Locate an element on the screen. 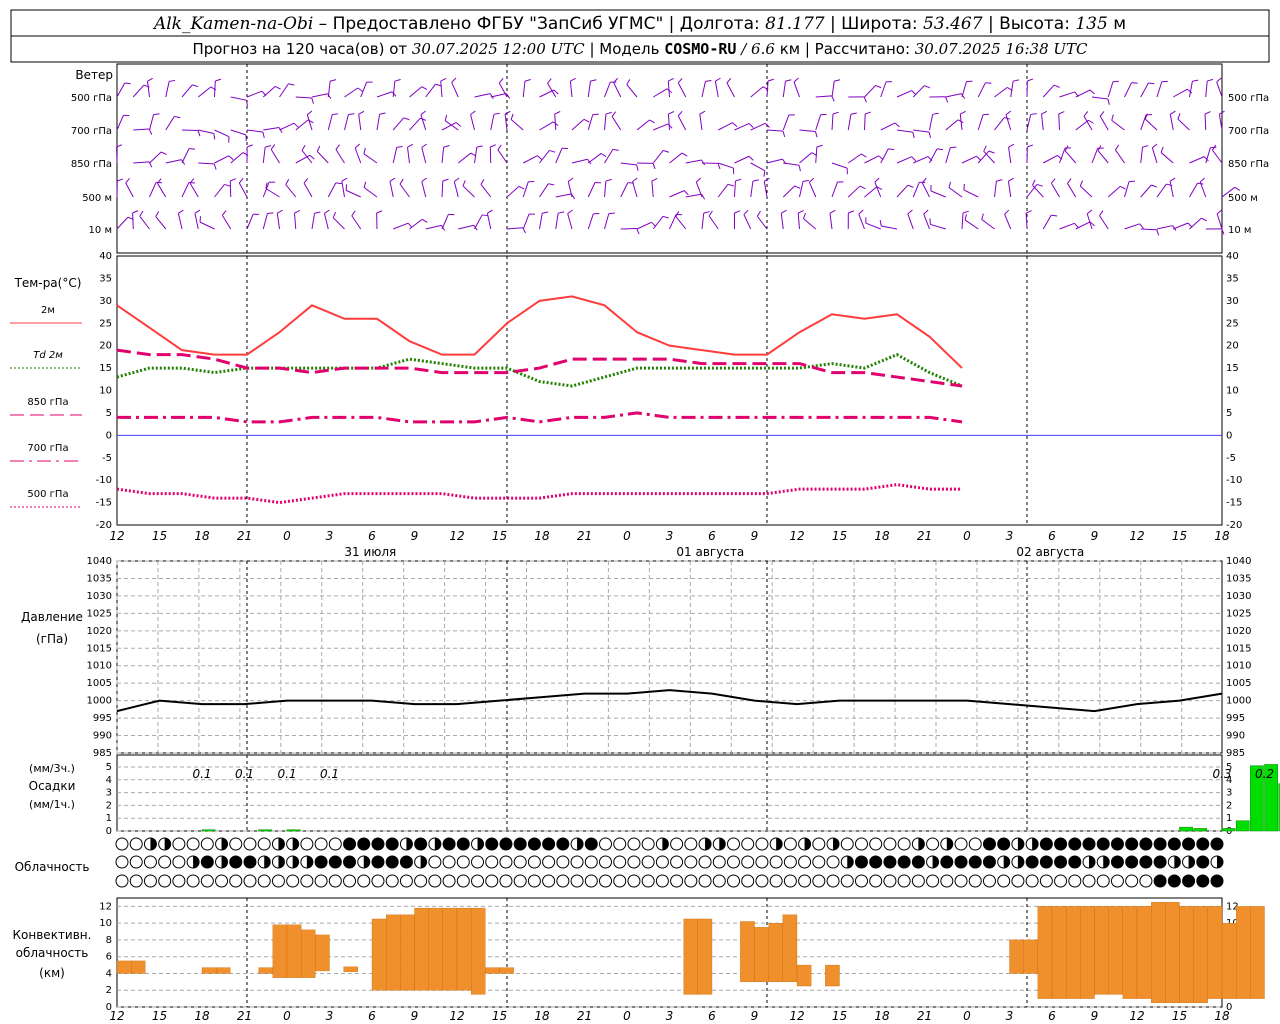 The height and width of the screenshot is (1024, 1280). conv-title-3: (км) is located at coordinates (52, 973).